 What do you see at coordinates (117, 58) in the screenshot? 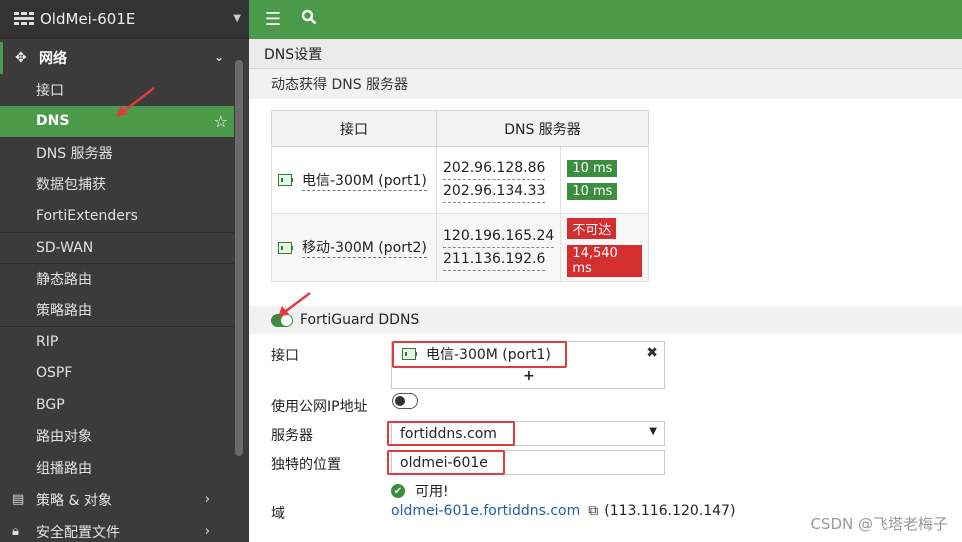
I see `sidebar-section-network: ✥ 网络 ⌄` at bounding box center [117, 58].